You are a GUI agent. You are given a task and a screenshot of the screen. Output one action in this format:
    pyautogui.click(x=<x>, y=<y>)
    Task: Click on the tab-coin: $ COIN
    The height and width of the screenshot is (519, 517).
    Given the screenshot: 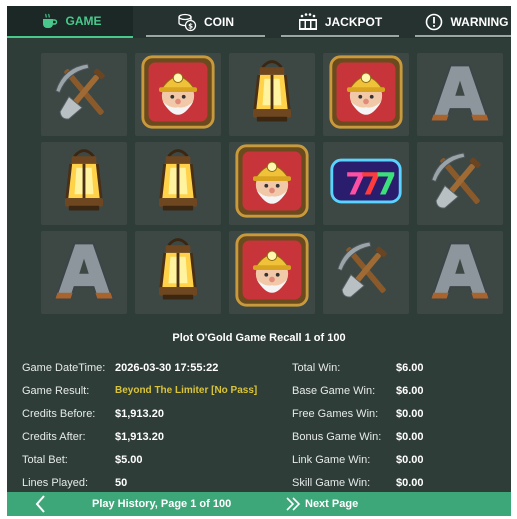 What is the action you would take?
    pyautogui.click(x=205, y=22)
    